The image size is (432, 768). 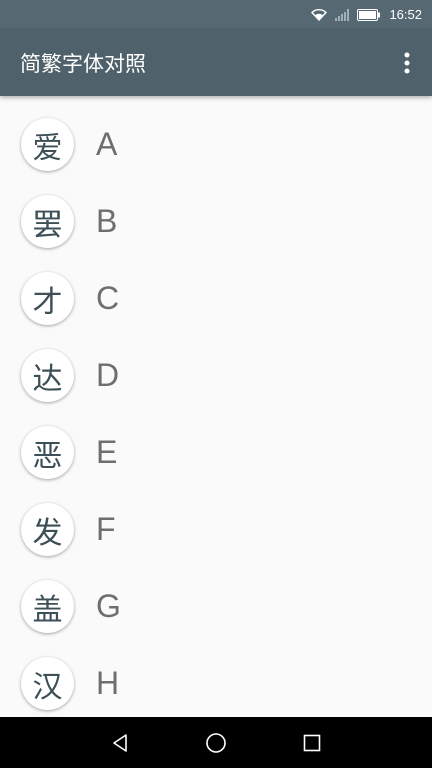 I want to click on back-icon, so click(x=120, y=742).